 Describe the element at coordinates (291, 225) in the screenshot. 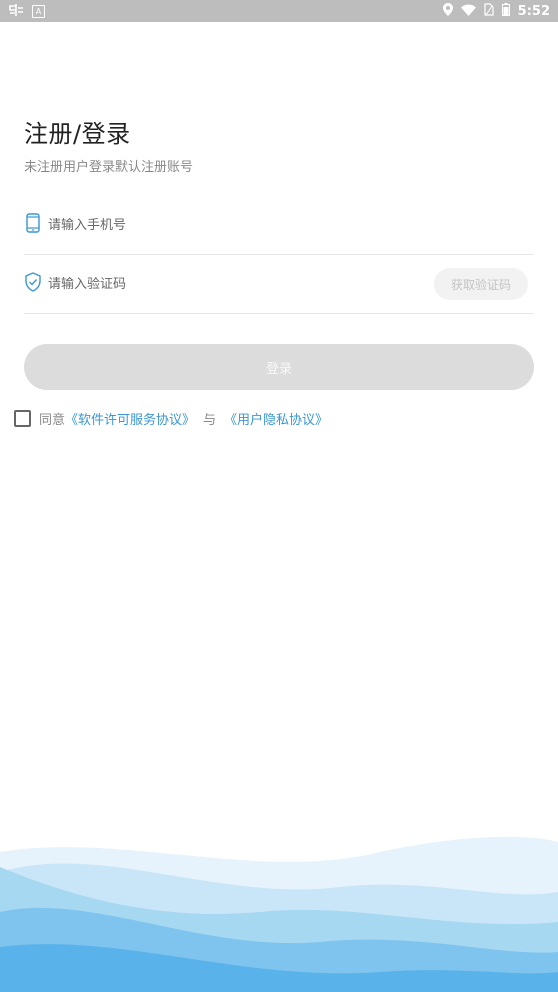

I see `phone-input` at that location.